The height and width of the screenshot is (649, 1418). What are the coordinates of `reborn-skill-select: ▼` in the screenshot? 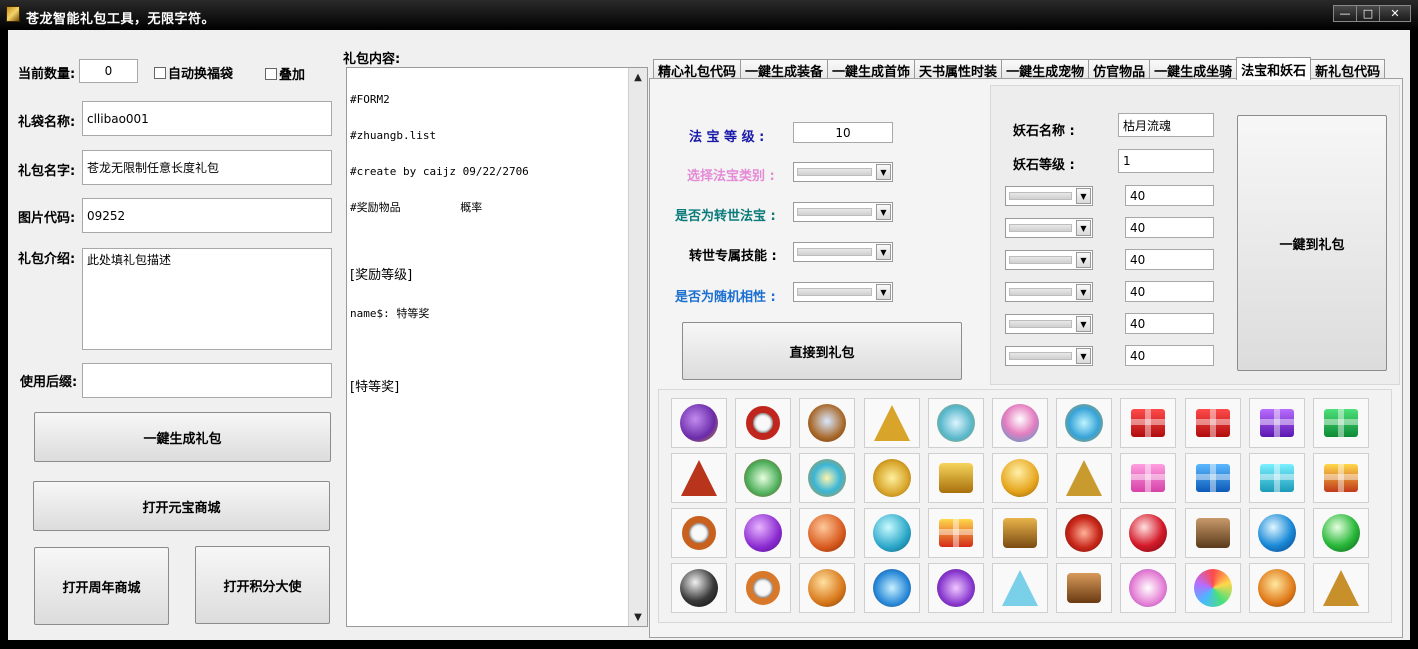 It's located at (843, 252).